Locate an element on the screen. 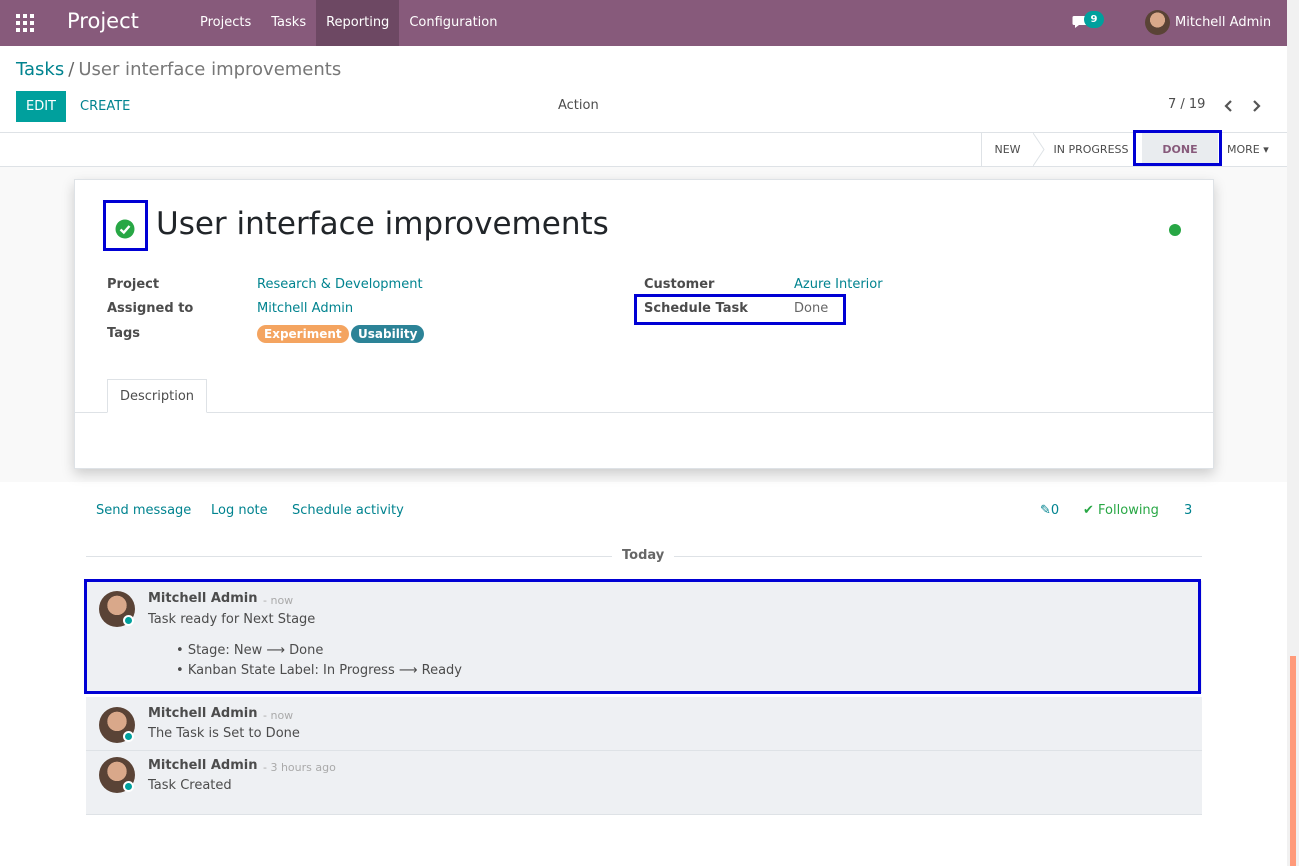  user-menu-name: Mitchell Admin is located at coordinates (1223, 22).